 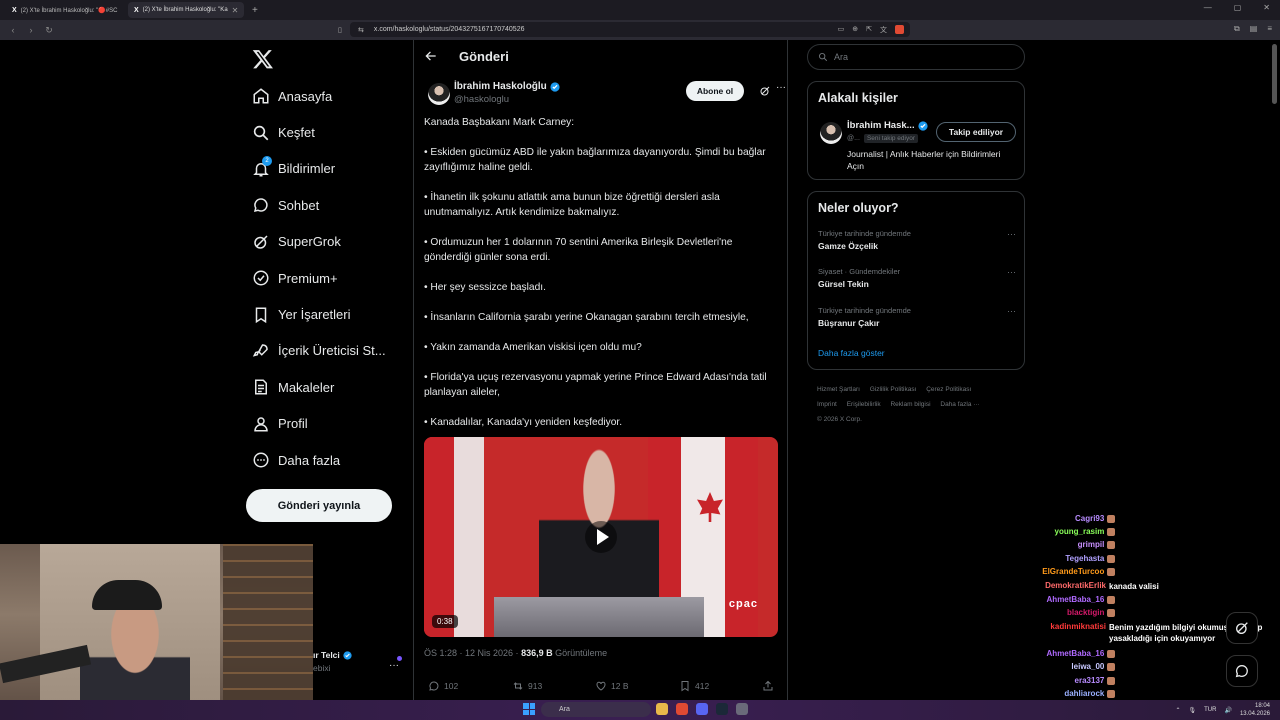 What do you see at coordinates (64, 10) in the screenshot?
I see `browser-tab-1: X (2) X'te İbrahim Haskoloğlu: "🔴#SC ✕` at bounding box center [64, 10].